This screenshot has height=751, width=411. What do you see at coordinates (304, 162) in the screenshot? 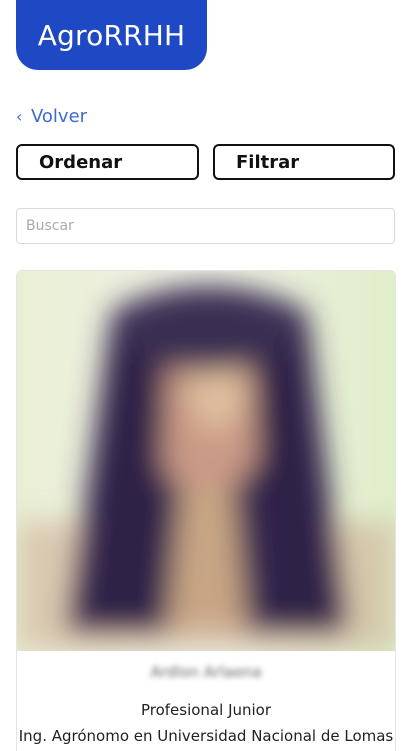
I see `filter-button: Filtrar` at bounding box center [304, 162].